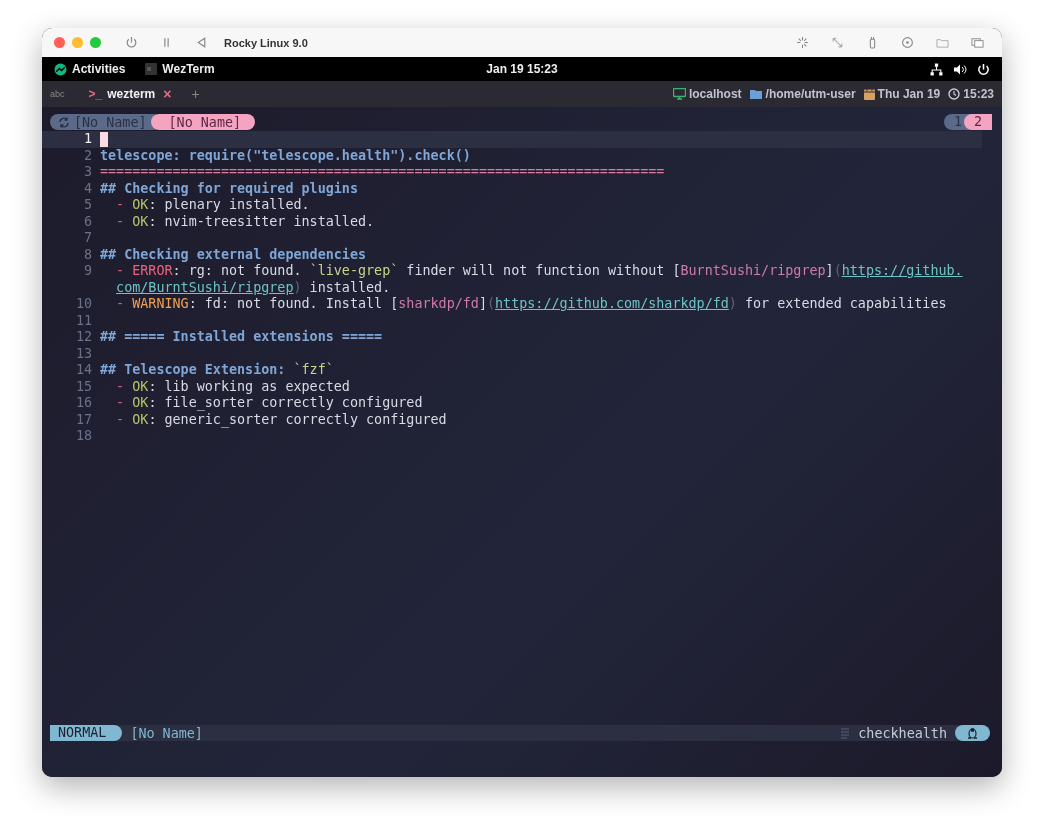  Describe the element at coordinates (87, 205) in the screenshot. I see `line-number: 5` at that location.